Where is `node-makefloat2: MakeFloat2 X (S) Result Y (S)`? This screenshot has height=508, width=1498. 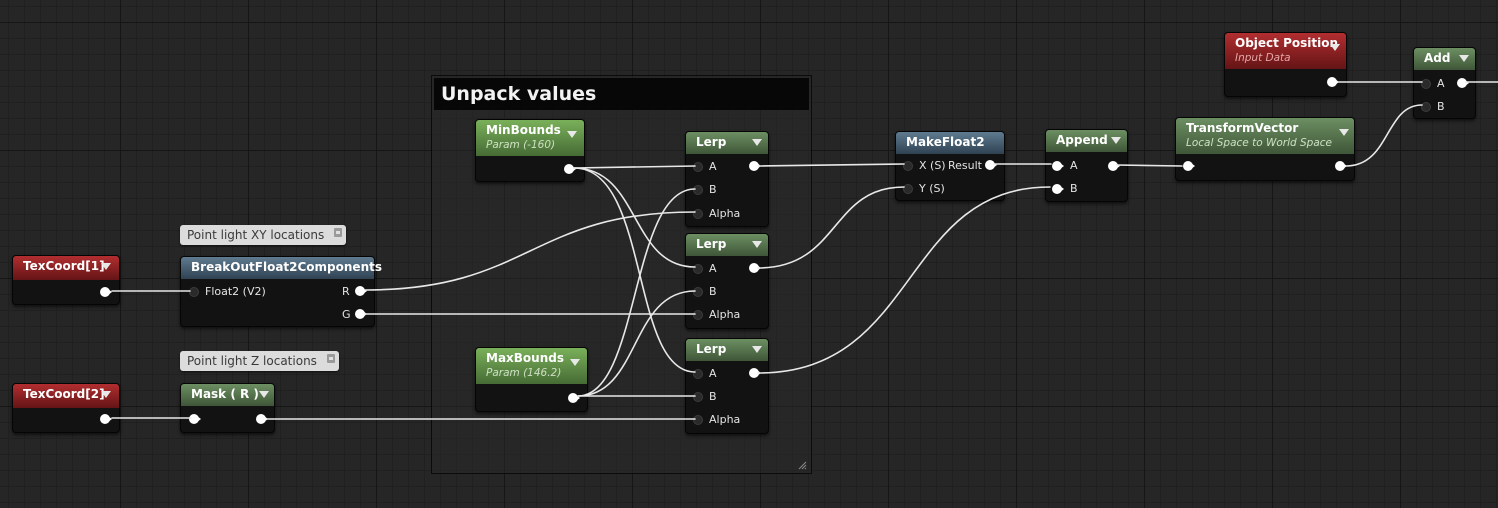
node-makefloat2: MakeFloat2 X (S) Result Y (S) is located at coordinates (950, 166).